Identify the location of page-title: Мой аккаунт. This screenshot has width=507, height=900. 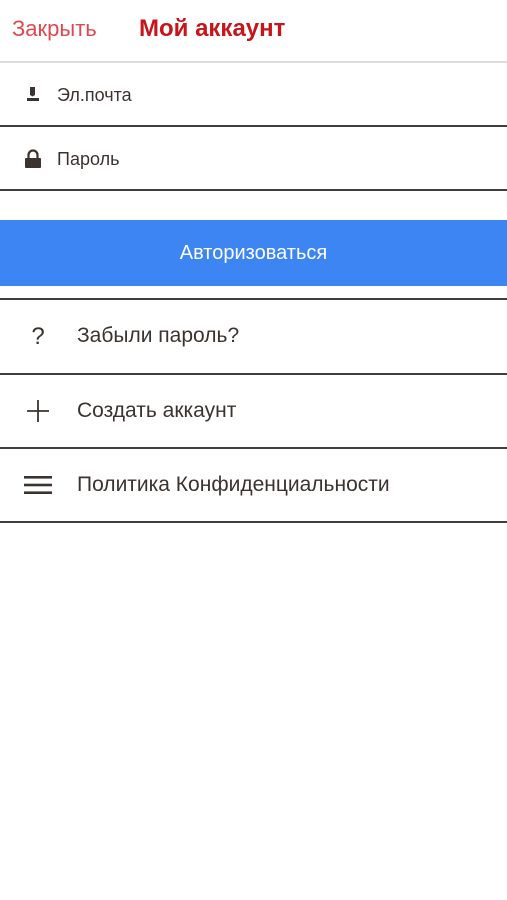
(212, 28).